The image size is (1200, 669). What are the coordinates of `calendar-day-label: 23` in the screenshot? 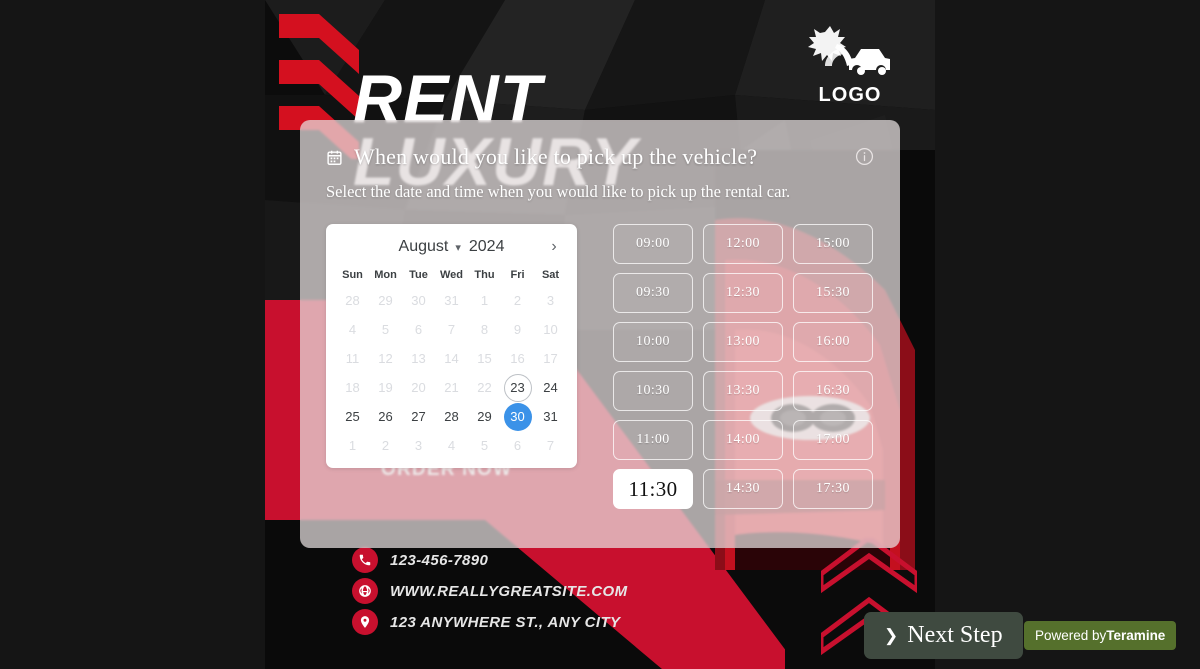 It's located at (517, 387).